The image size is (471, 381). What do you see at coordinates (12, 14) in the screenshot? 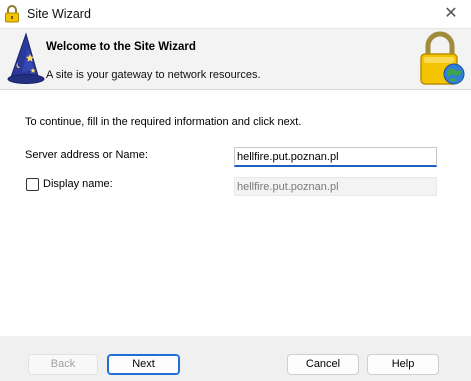
I see `lock-icon` at bounding box center [12, 14].